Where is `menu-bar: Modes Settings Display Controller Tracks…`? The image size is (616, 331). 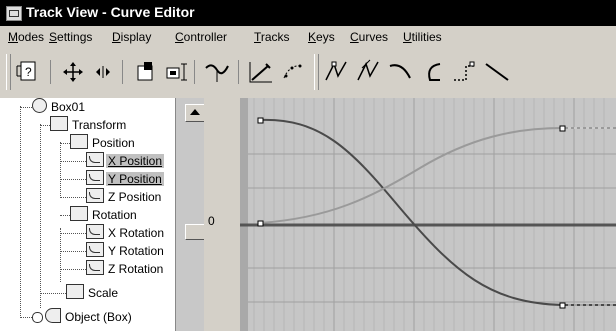
menu-bar: Modes Settings Display Controller Tracks… is located at coordinates (308, 37).